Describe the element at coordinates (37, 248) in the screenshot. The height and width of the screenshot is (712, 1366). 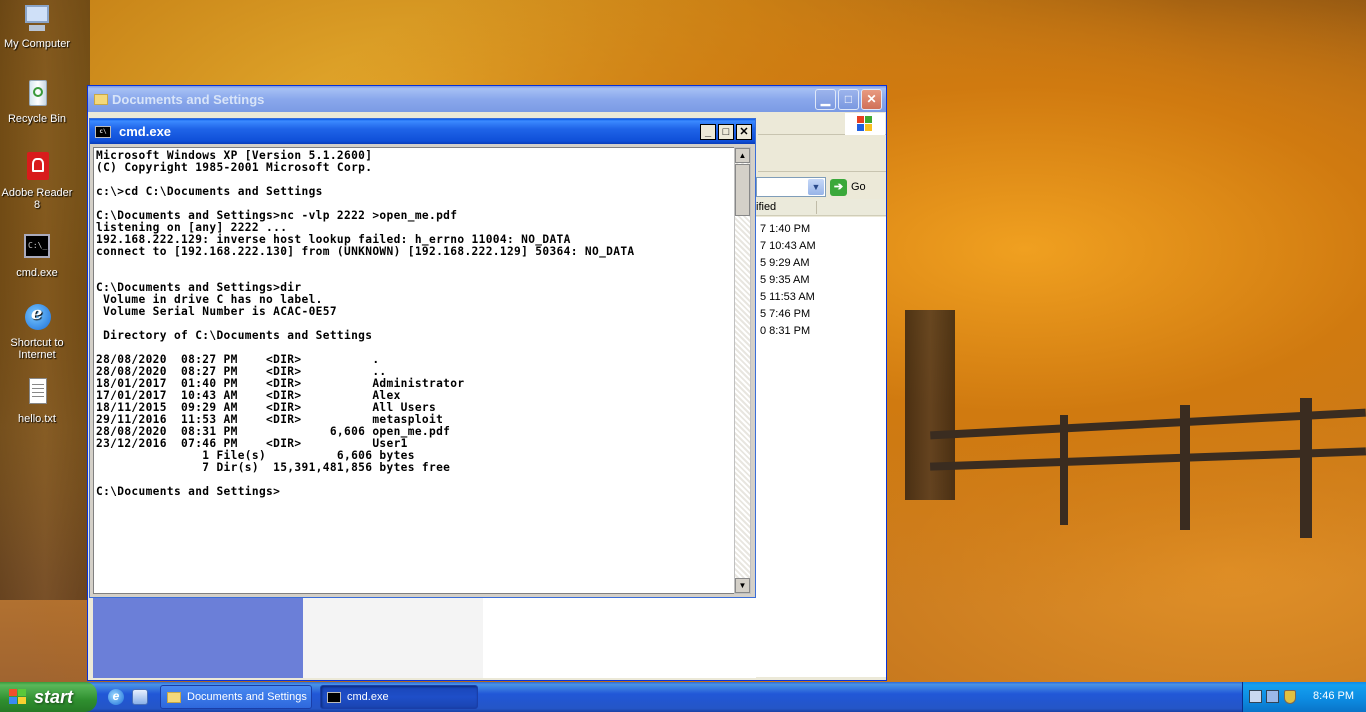
I see `console-icon: C:\_` at that location.